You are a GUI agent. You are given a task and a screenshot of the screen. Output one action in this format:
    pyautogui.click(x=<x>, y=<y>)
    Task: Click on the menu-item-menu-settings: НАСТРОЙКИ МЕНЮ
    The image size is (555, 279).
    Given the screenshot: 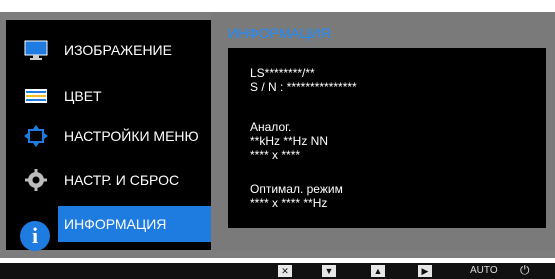 What is the action you would take?
    pyautogui.click(x=108, y=136)
    